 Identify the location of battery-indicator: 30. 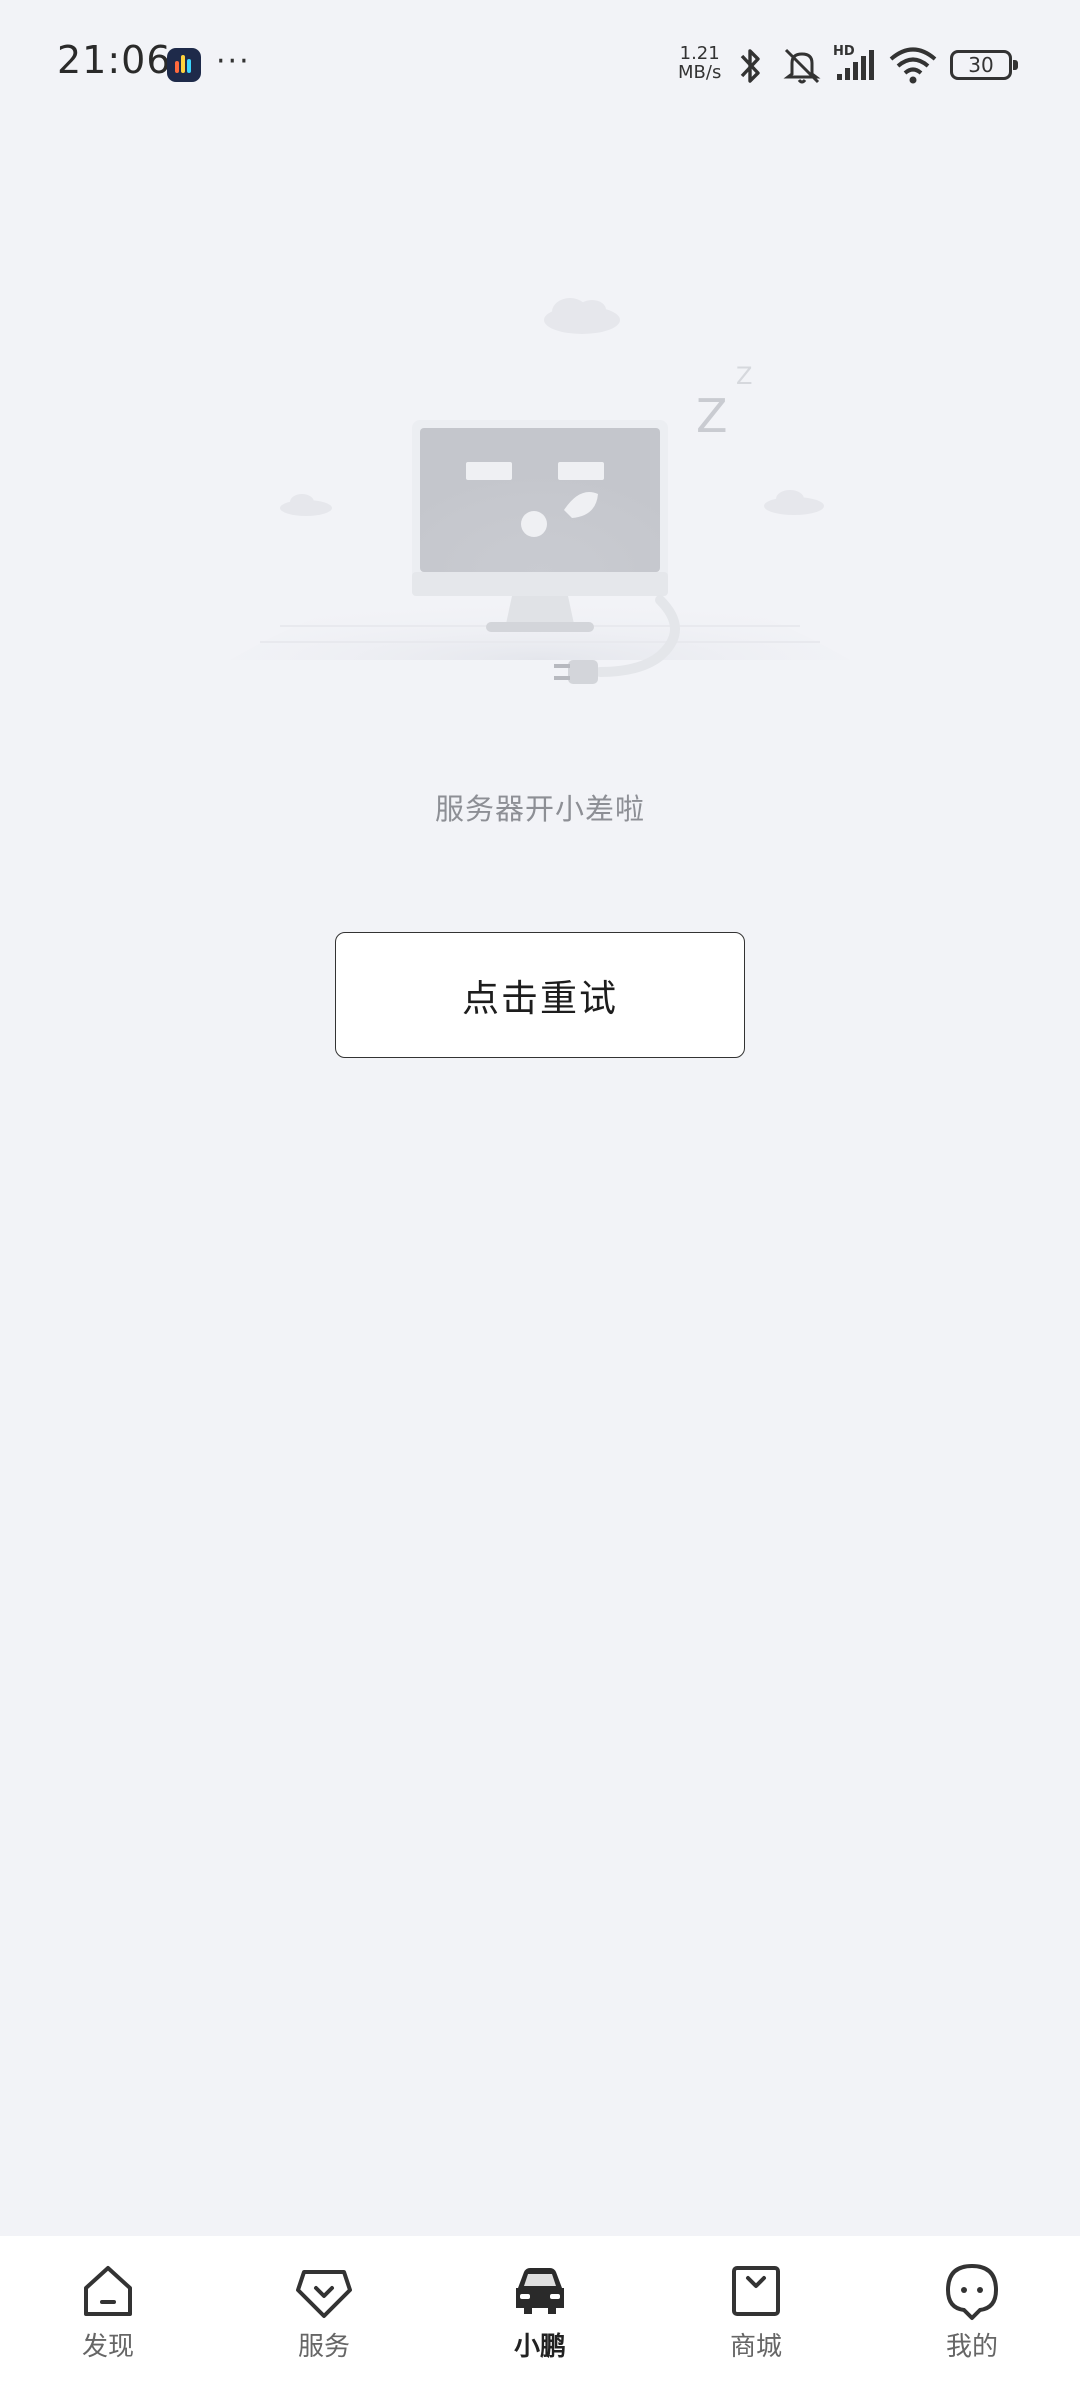
(984, 65).